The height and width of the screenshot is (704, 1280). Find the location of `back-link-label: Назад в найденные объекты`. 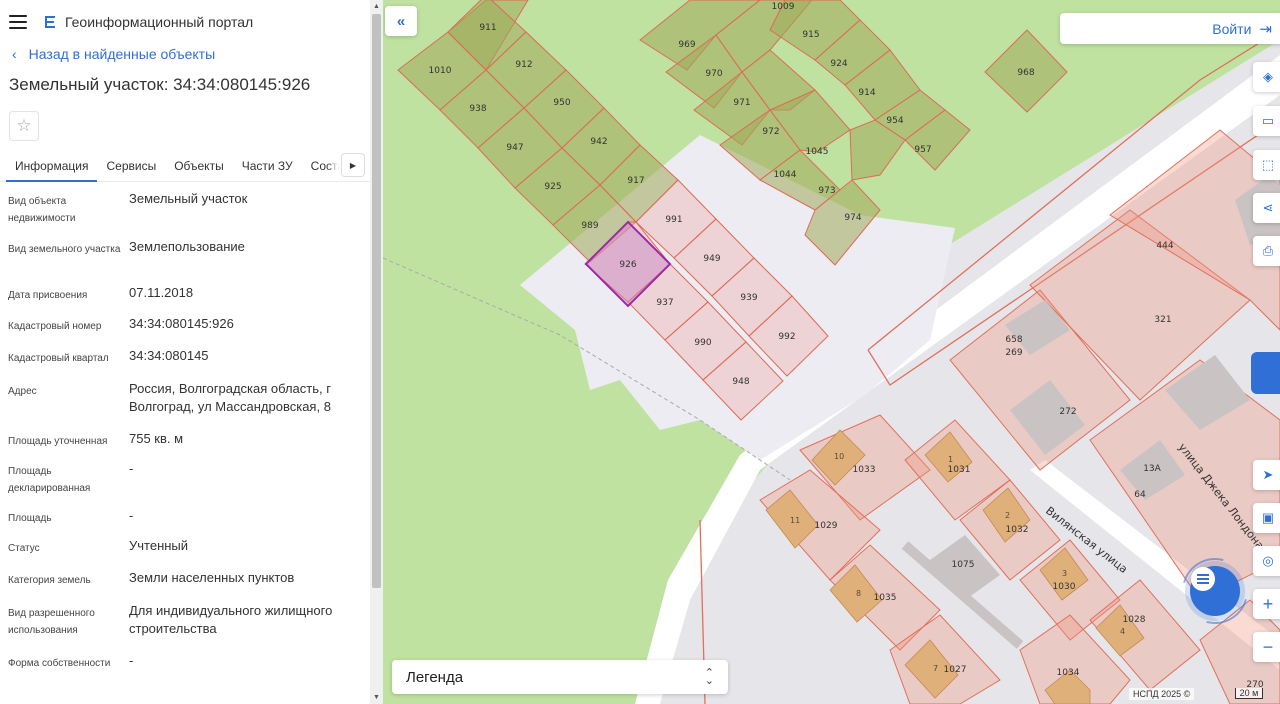

back-link-label: Назад в найденные объекты is located at coordinates (122, 54).